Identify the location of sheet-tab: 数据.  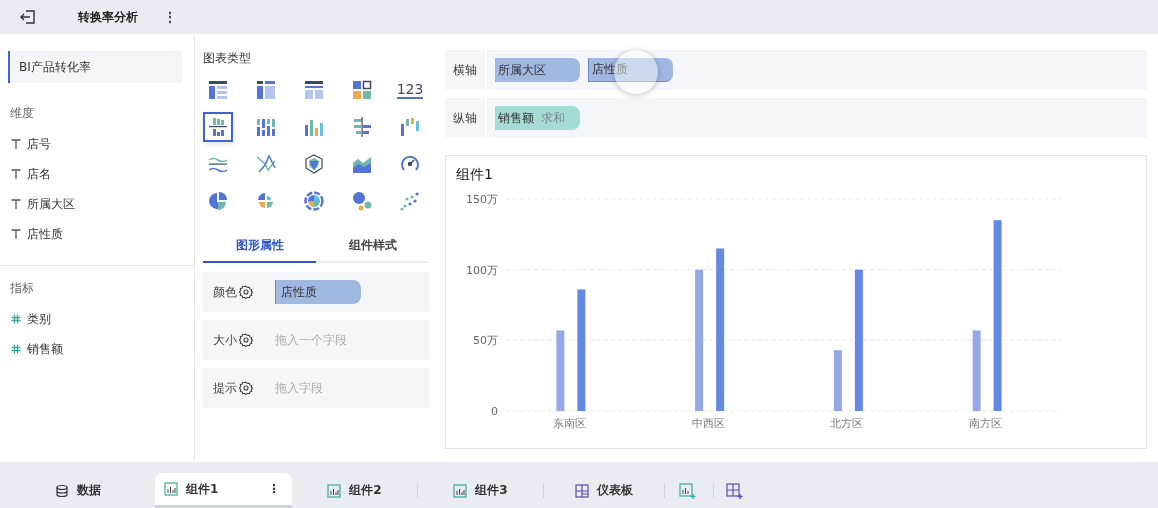
(77, 490).